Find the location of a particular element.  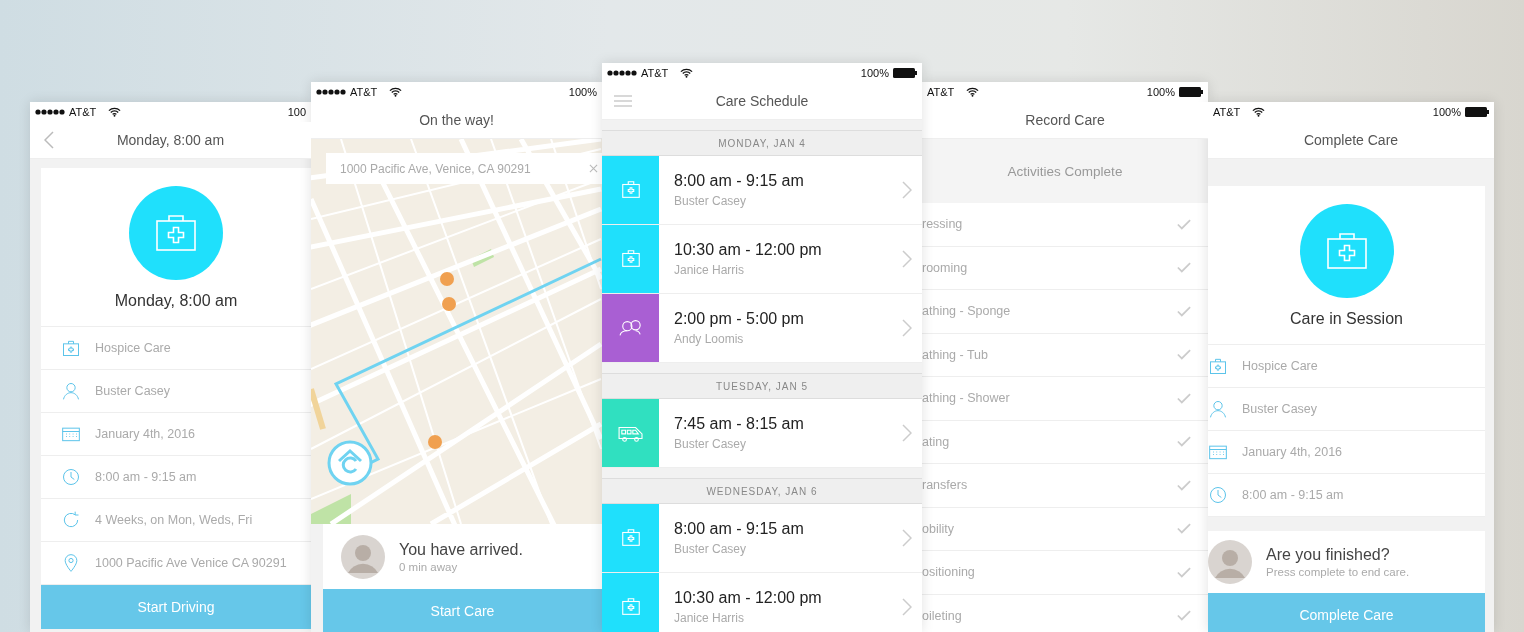

hero-title: Care in Session is located at coordinates (1346, 319).